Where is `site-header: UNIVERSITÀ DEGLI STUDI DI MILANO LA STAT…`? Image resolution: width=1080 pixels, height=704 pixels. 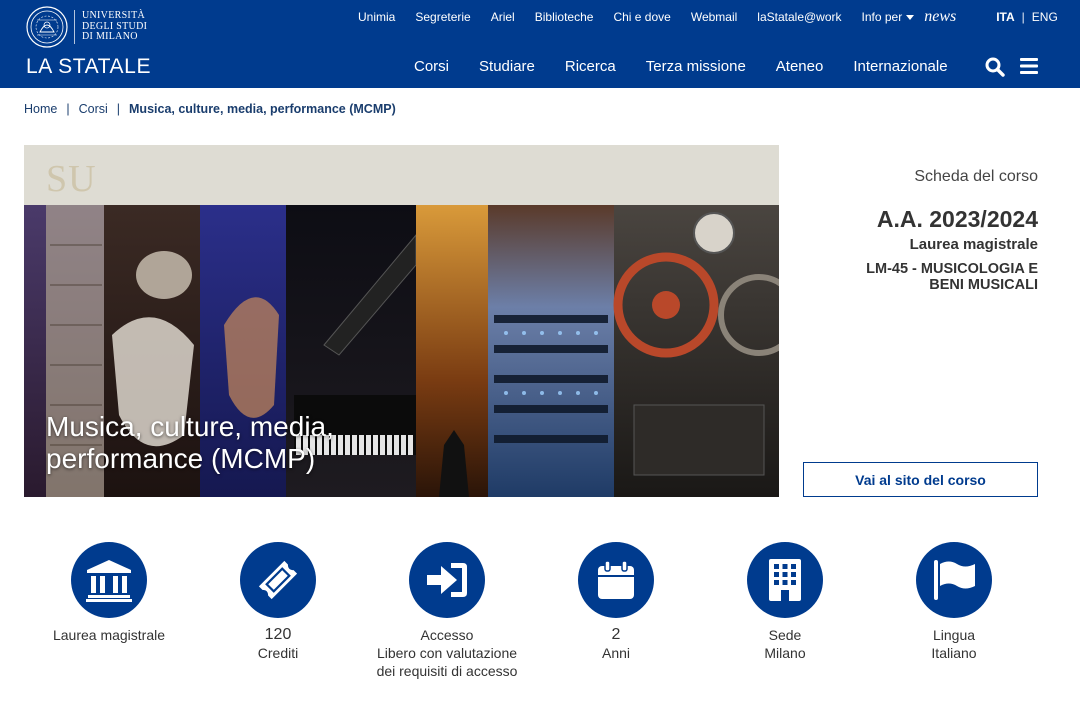
site-header: UNIVERSITÀ DEGLI STUDI DI MILANO LA STAT… is located at coordinates (540, 44).